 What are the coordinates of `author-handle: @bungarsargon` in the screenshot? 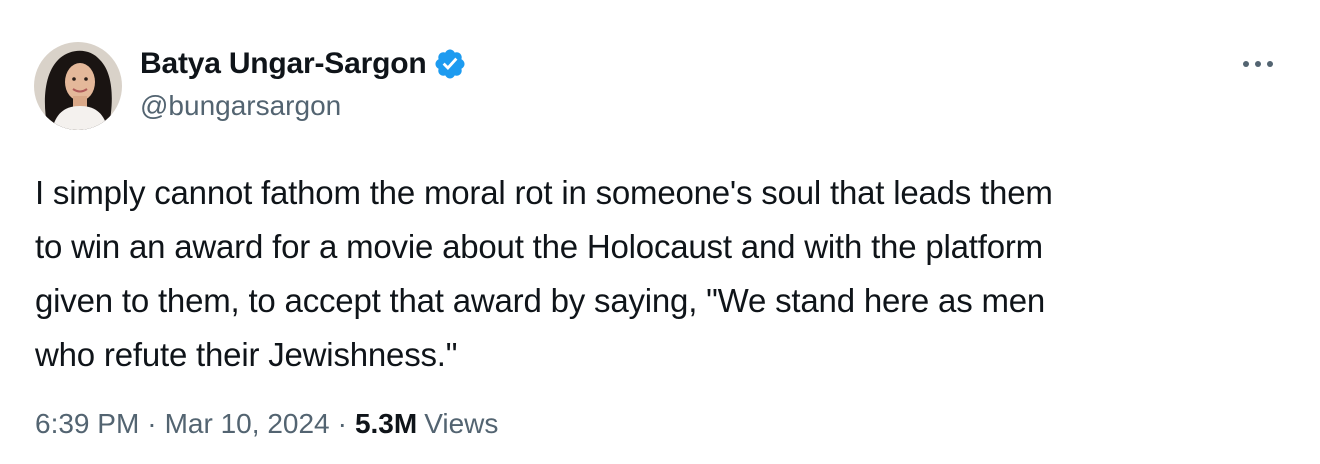 It's located at (240, 106).